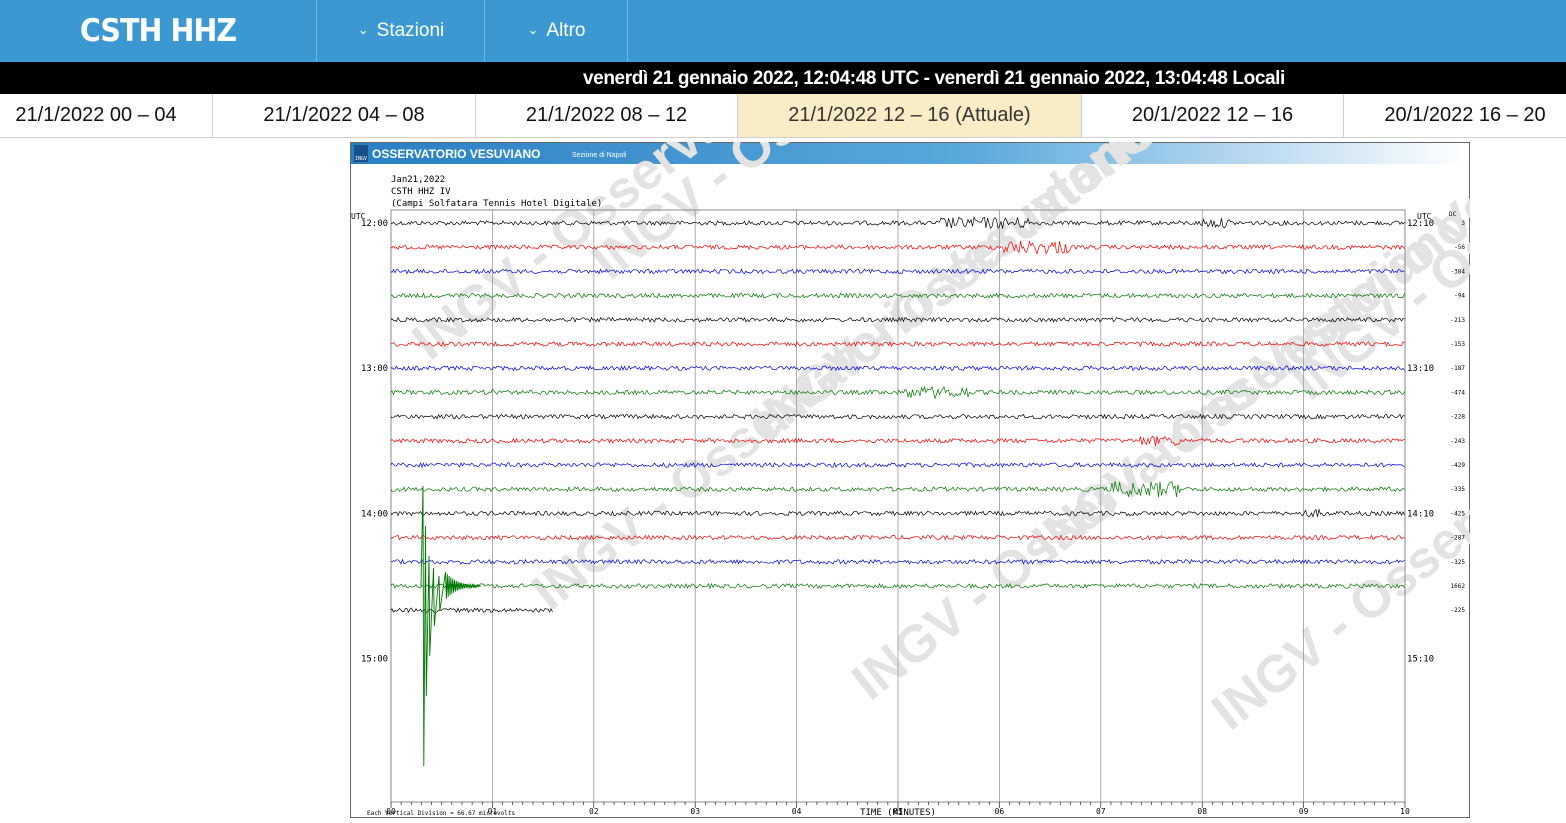 The width and height of the screenshot is (1566, 823). I want to click on dc-value: -213, so click(1458, 320).